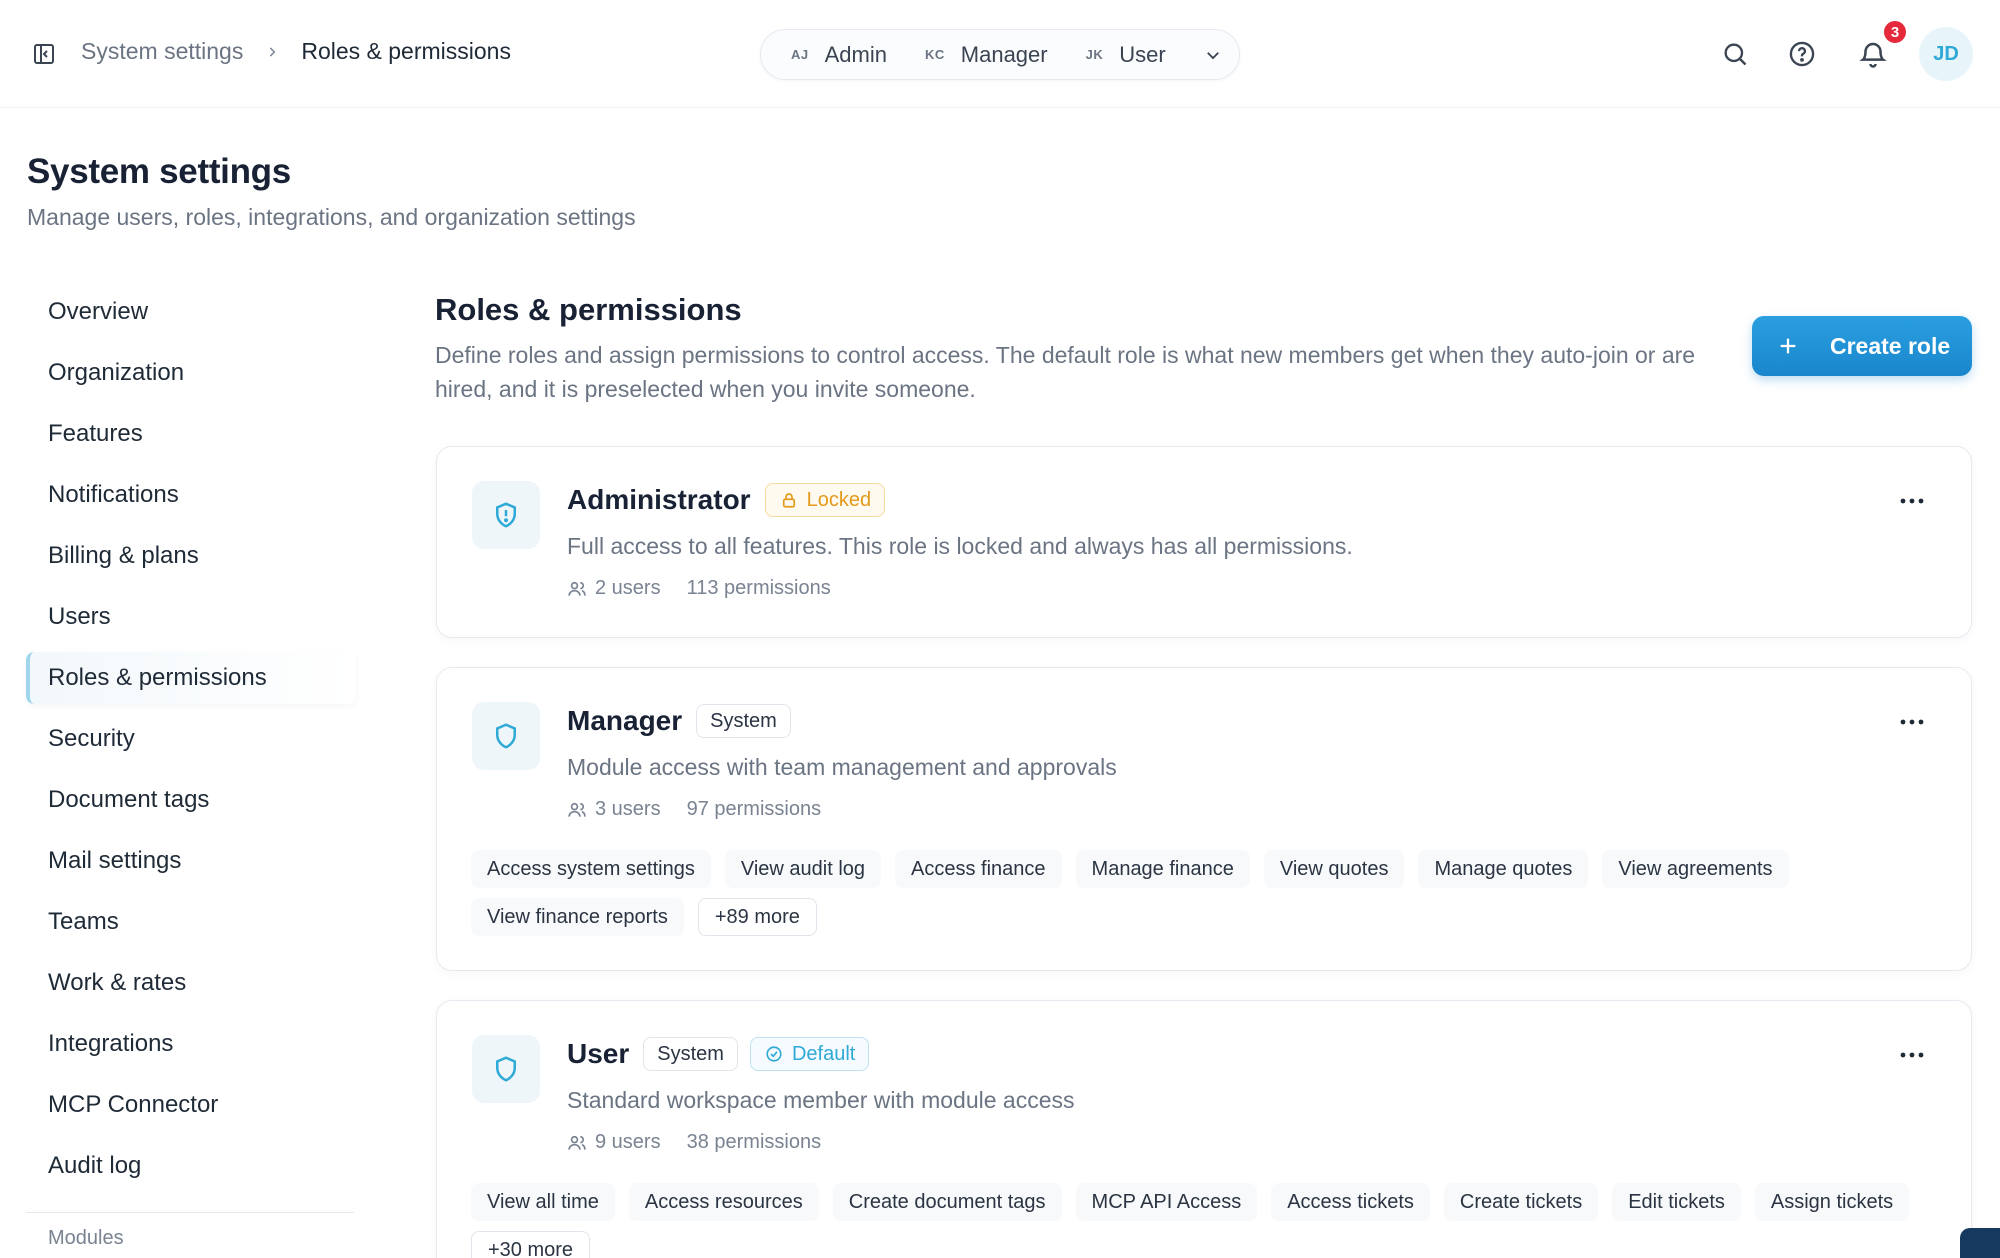 The height and width of the screenshot is (1258, 2000). What do you see at coordinates (191, 495) in the screenshot?
I see `nav-item-notifications: Notifications` at bounding box center [191, 495].